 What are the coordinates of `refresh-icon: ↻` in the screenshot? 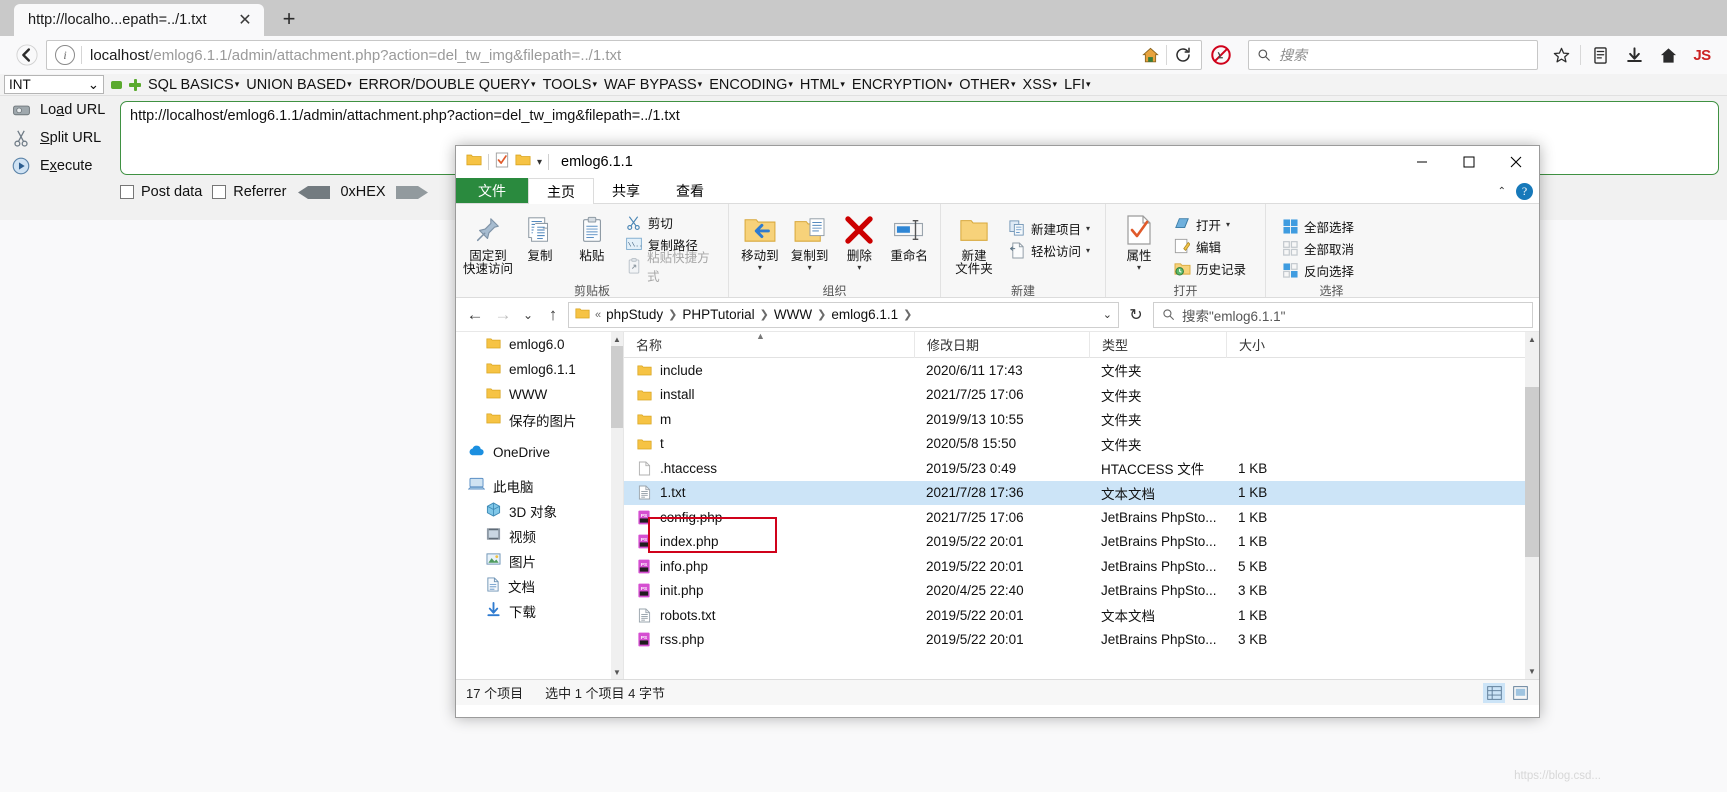 It's located at (1136, 315).